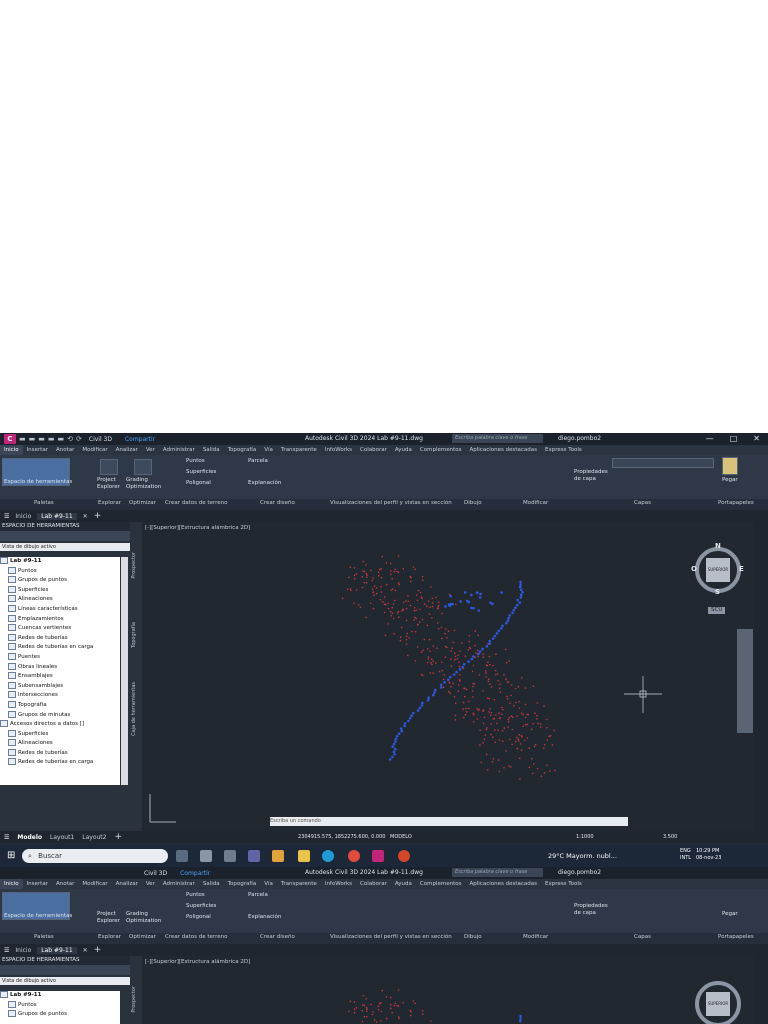 The width and height of the screenshot is (768, 1024). Describe the element at coordinates (338, 884) in the screenshot. I see `tab-infoworks: InfoWorks` at that location.